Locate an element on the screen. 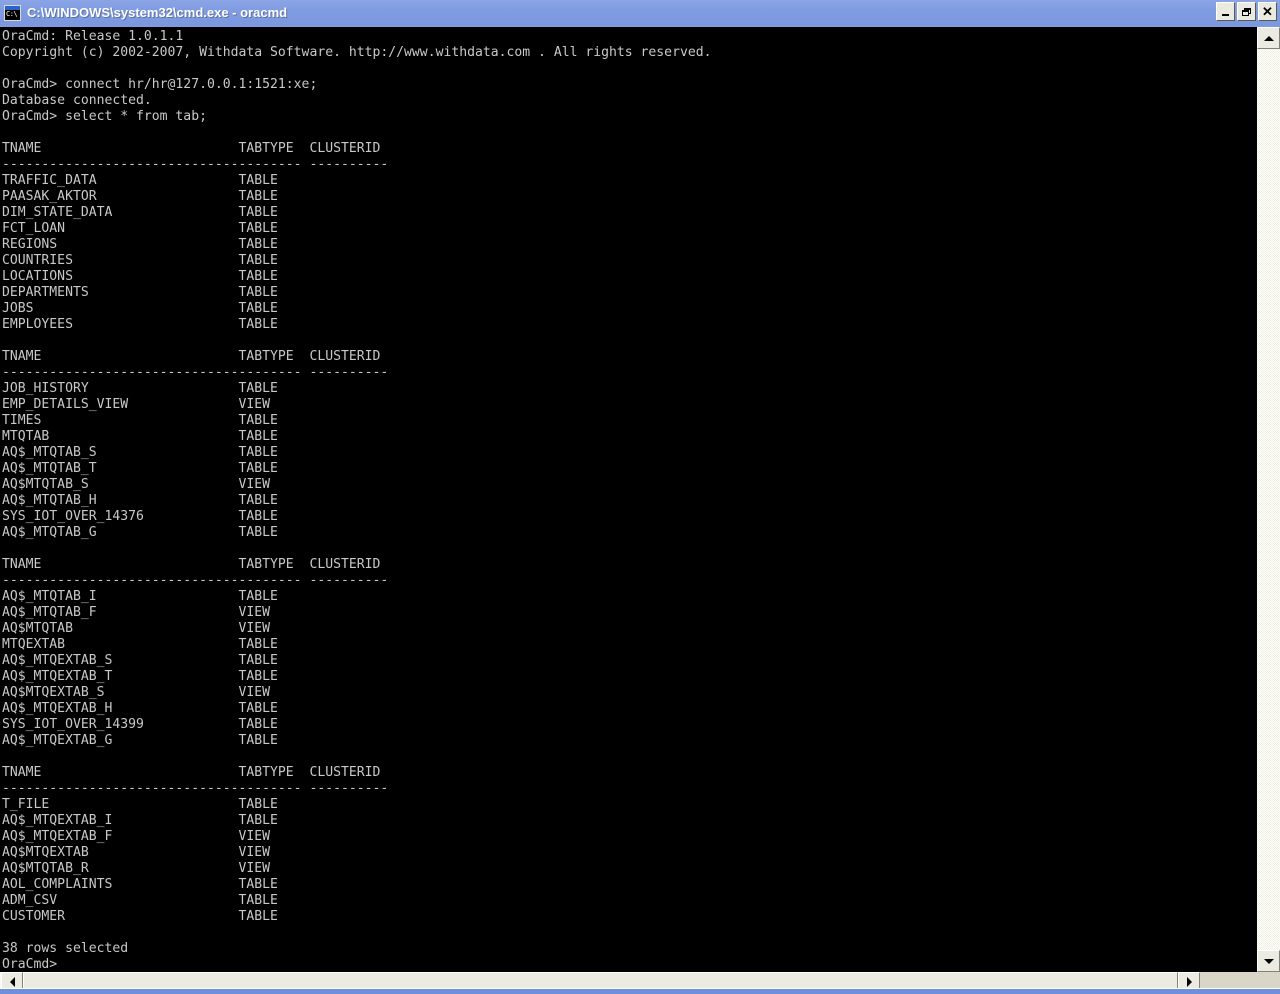  icon-prompt-text: C:\ is located at coordinates (12, 13).